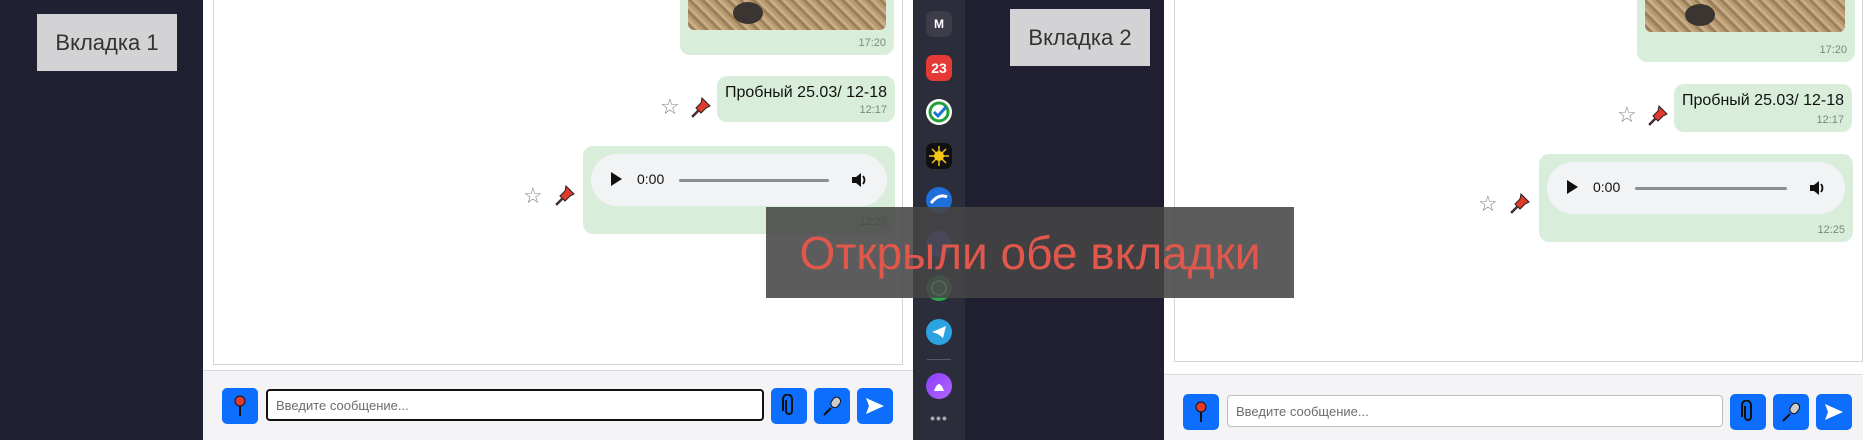 This screenshot has height=440, width=1863. What do you see at coordinates (939, 68) in the screenshot?
I see `calendar-icon: 23` at bounding box center [939, 68].